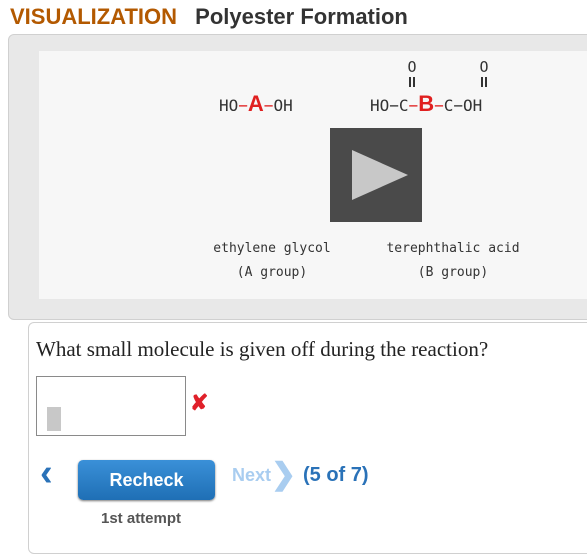 The height and width of the screenshot is (554, 587). I want to click on acid-carbon-right: C, so click(448, 105).